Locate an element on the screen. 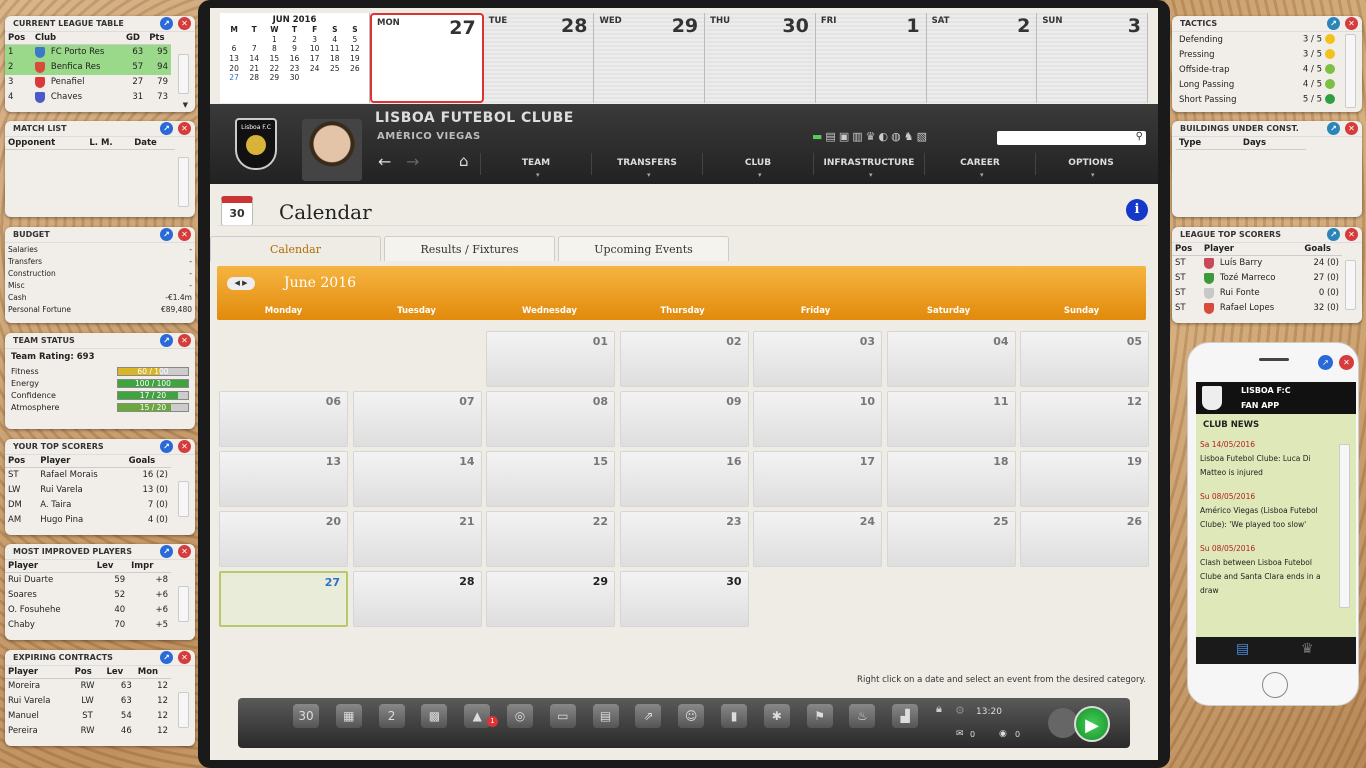 The width and height of the screenshot is (1366, 768). mini-day: 22 is located at coordinates (274, 68).